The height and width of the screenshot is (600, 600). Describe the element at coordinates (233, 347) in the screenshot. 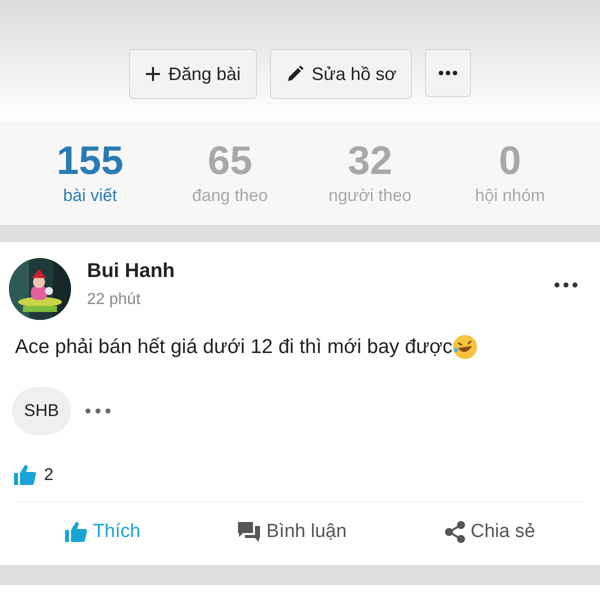

I see `post-text: Ace phải bán hết giá dưới 12 đi thì mới bay được` at that location.